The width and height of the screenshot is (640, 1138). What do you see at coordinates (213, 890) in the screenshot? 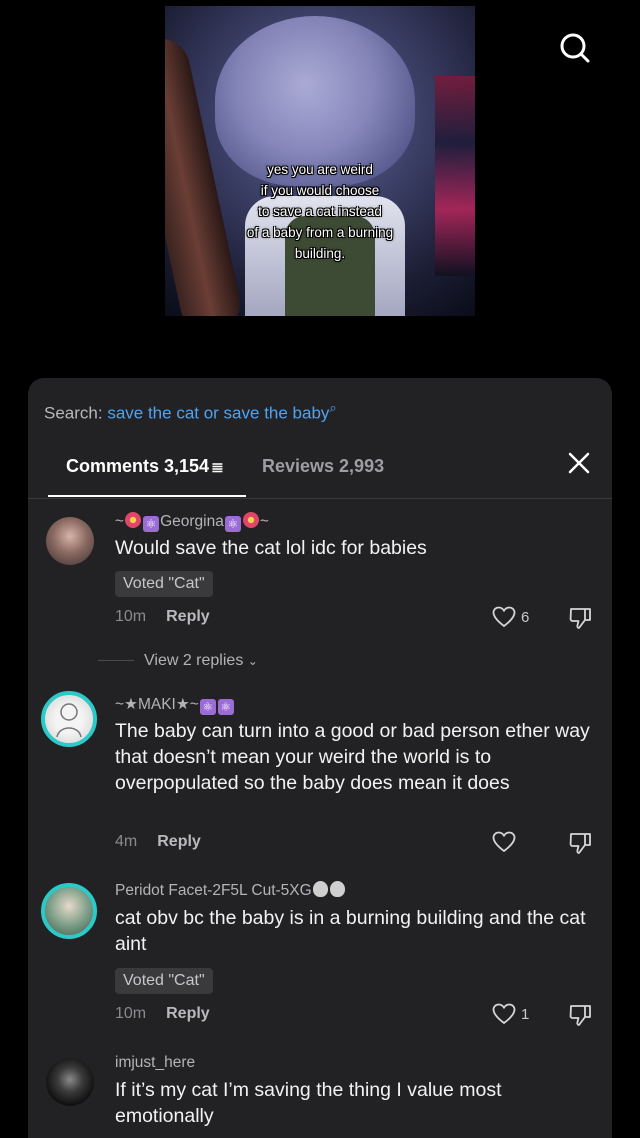
I see `username-text: Peridot Facet-2F5L Cut-5XG` at bounding box center [213, 890].